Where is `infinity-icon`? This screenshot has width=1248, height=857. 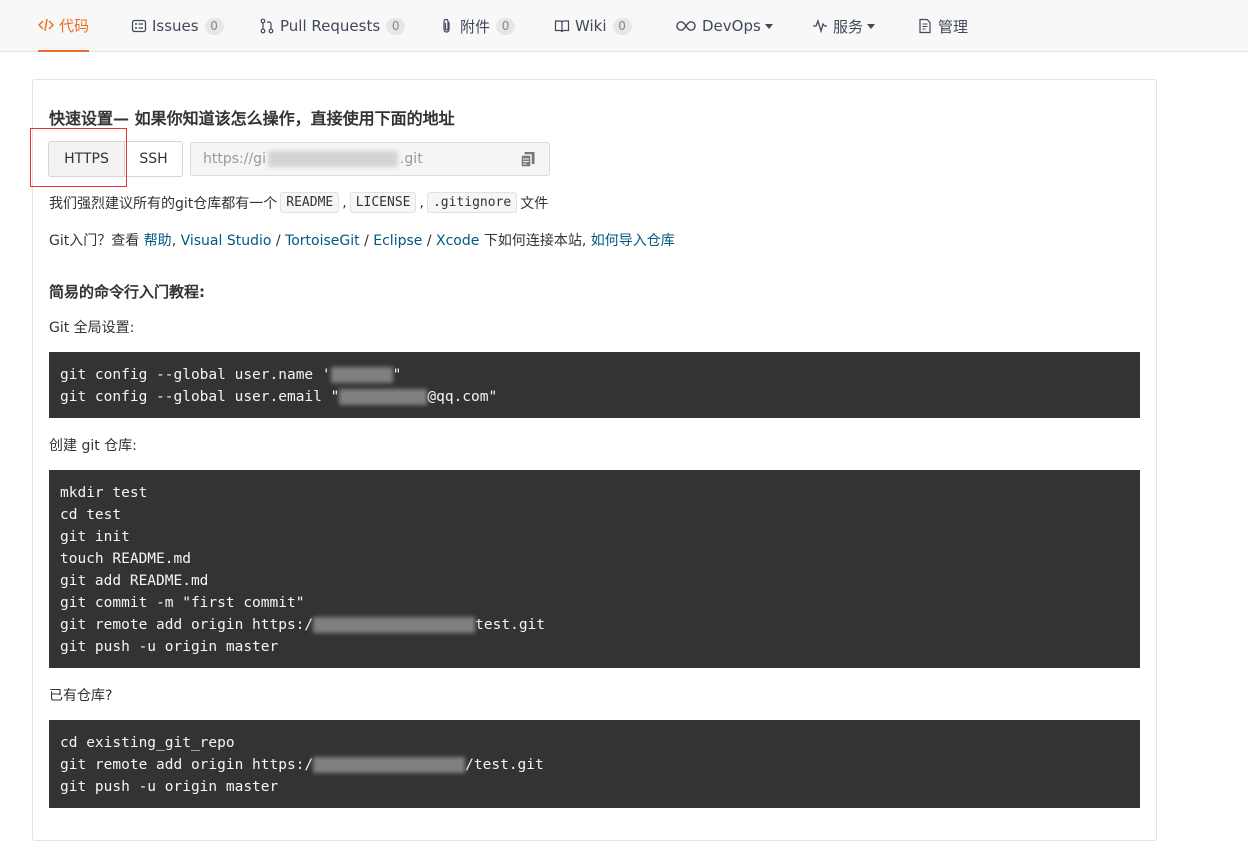
infinity-icon is located at coordinates (686, 26).